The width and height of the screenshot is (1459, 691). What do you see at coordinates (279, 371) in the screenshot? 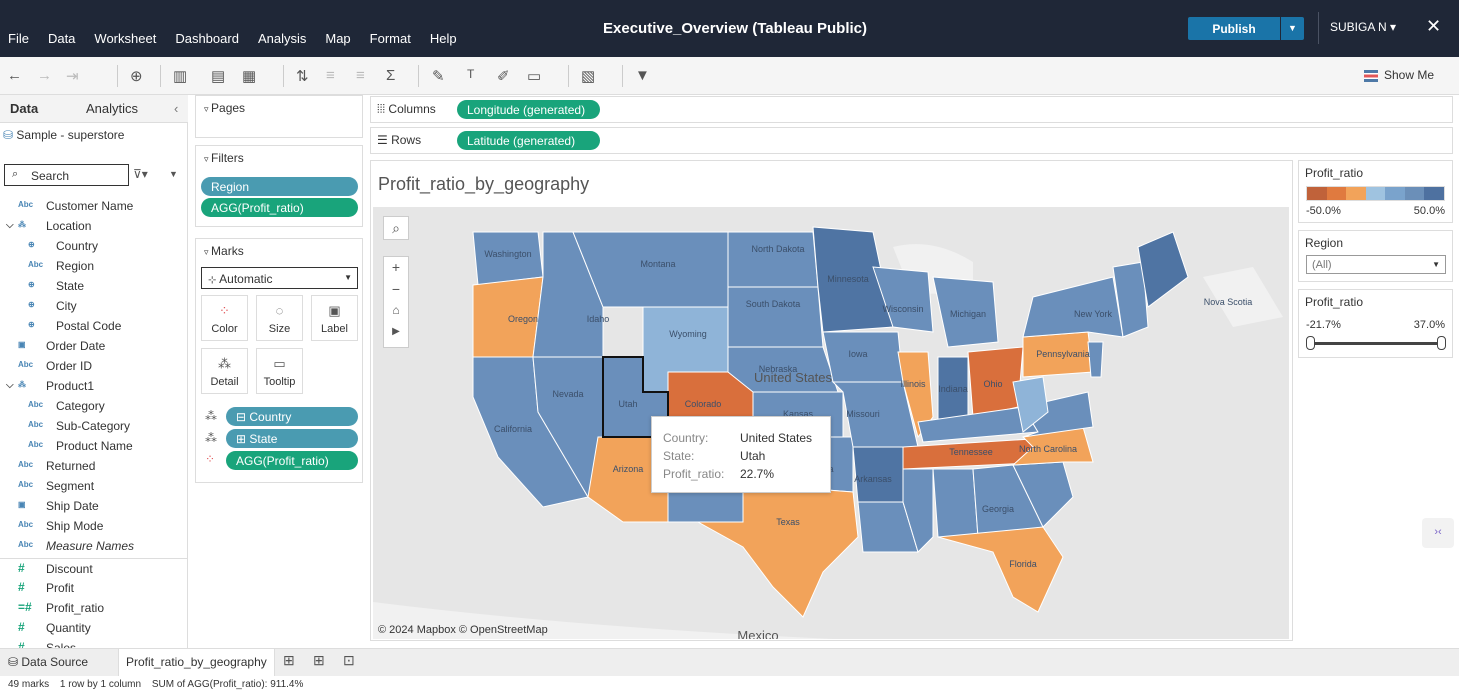
I see `tooltip-button: ▭ Tooltip` at bounding box center [279, 371].